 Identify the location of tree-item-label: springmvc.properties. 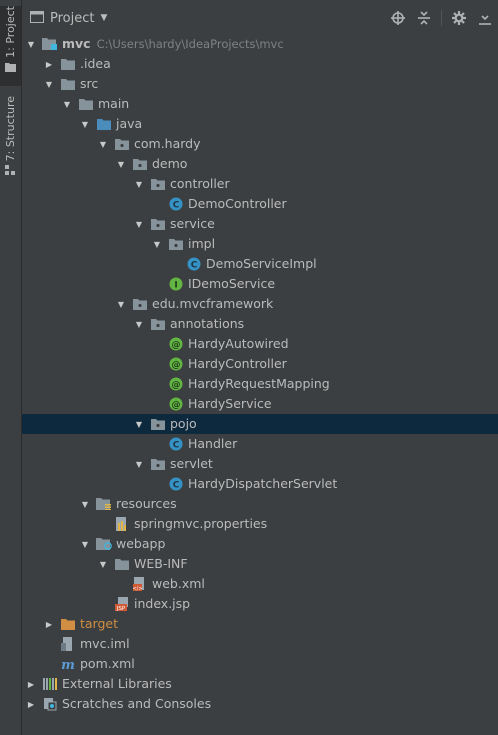
(200, 524).